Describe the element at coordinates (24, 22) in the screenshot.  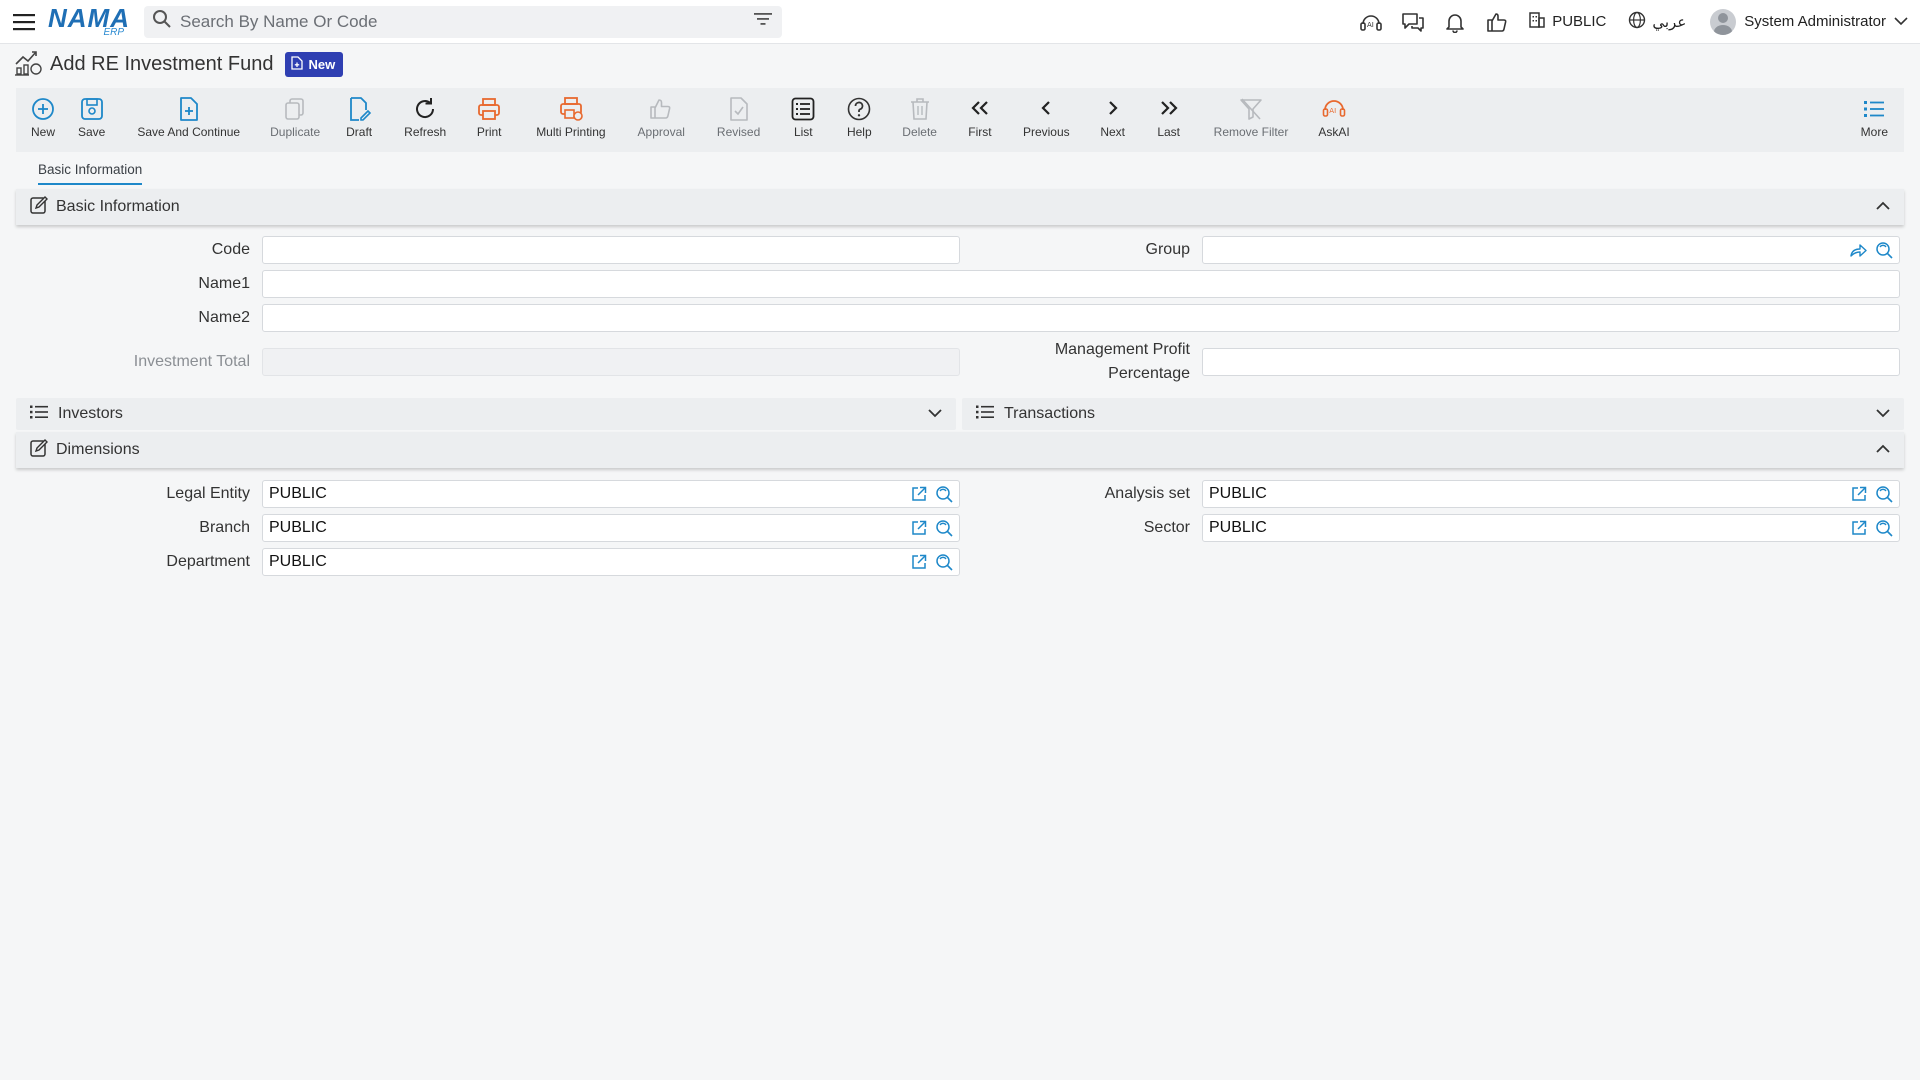
I see `menu-icon` at that location.